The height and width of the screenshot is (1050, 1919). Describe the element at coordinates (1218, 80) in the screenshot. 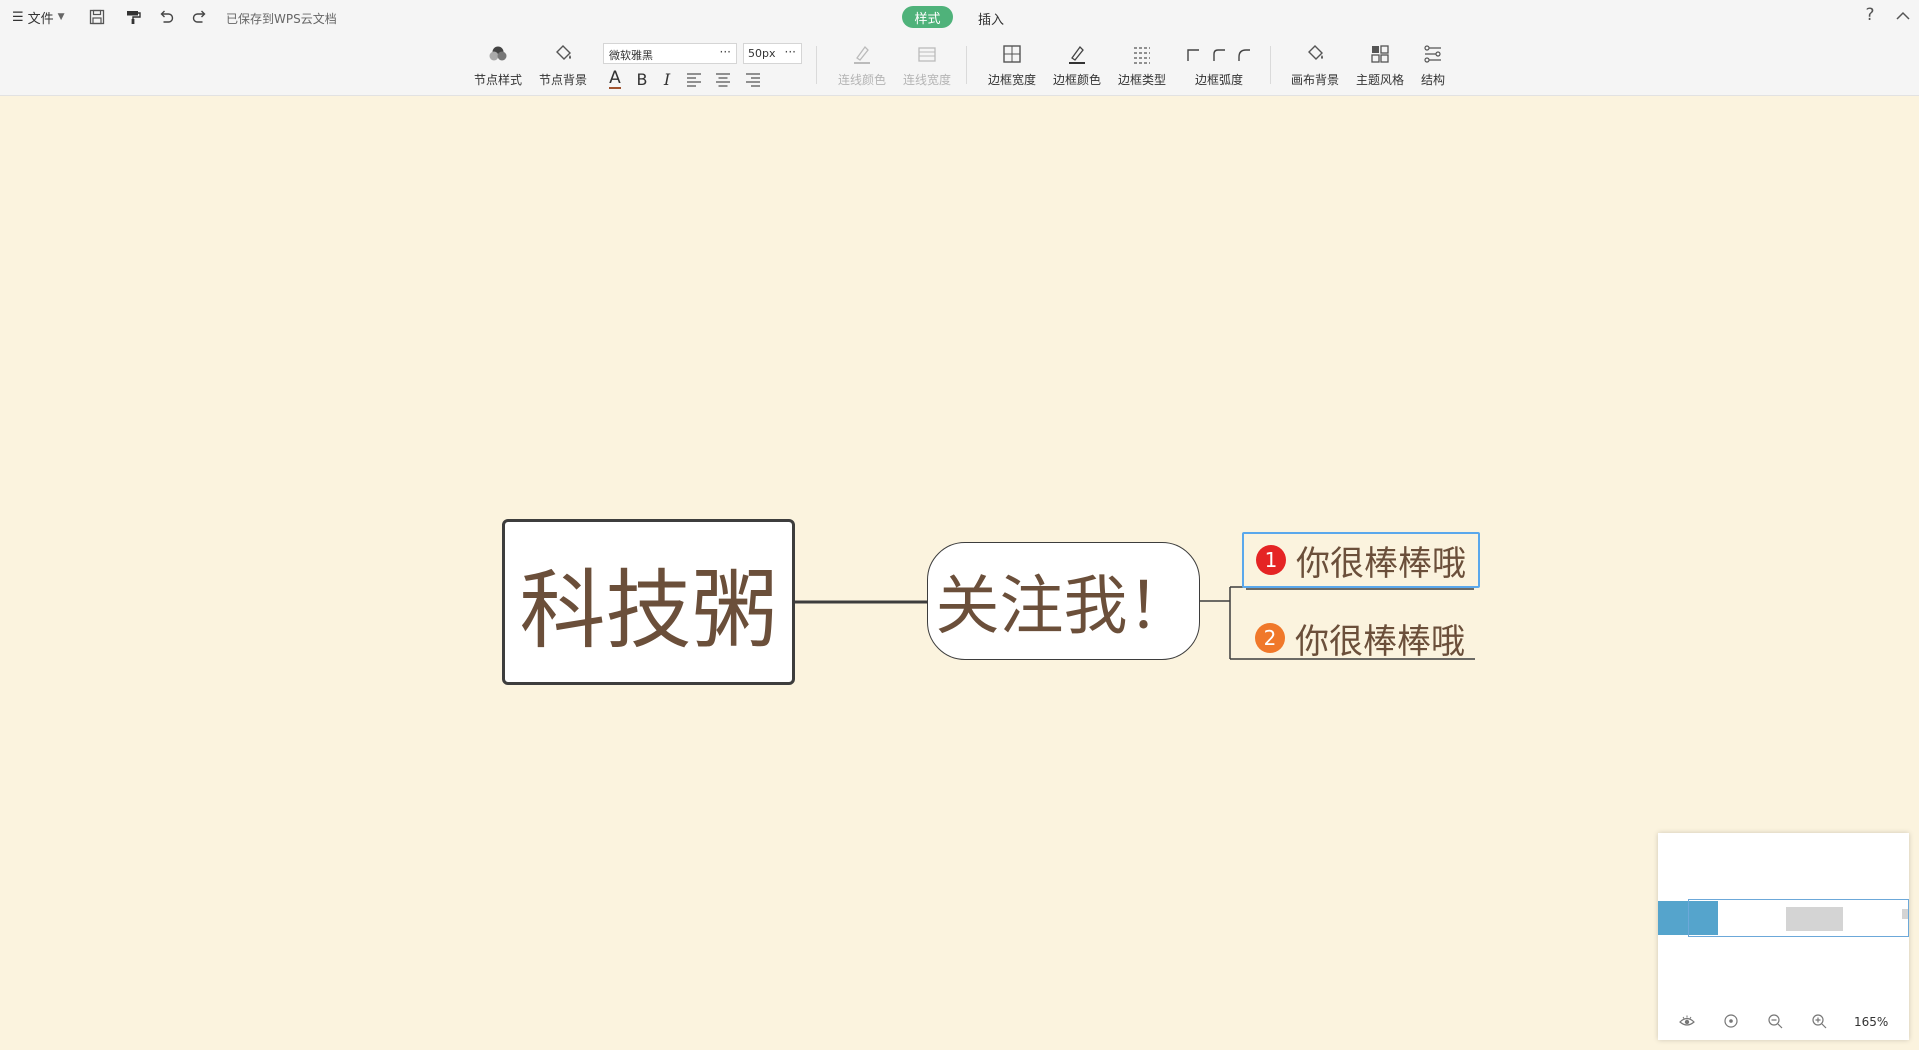

I see `border-radius-label: 边框弧度` at that location.